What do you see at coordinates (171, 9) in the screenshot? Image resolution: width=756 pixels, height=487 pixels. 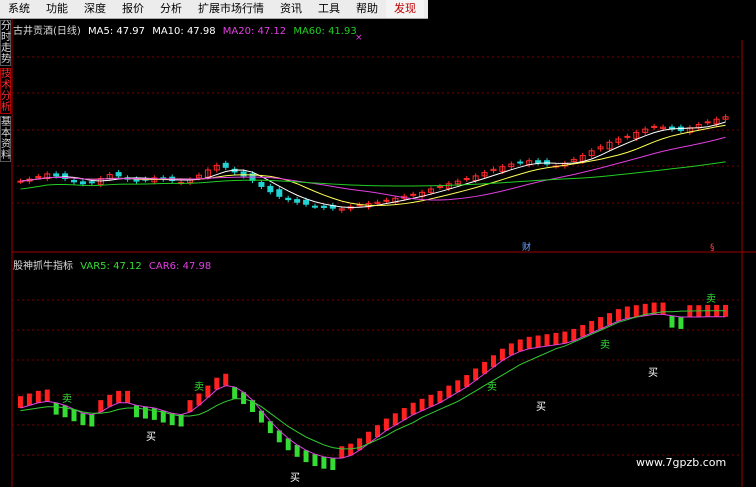 I see `menu-analysis: 分析` at bounding box center [171, 9].